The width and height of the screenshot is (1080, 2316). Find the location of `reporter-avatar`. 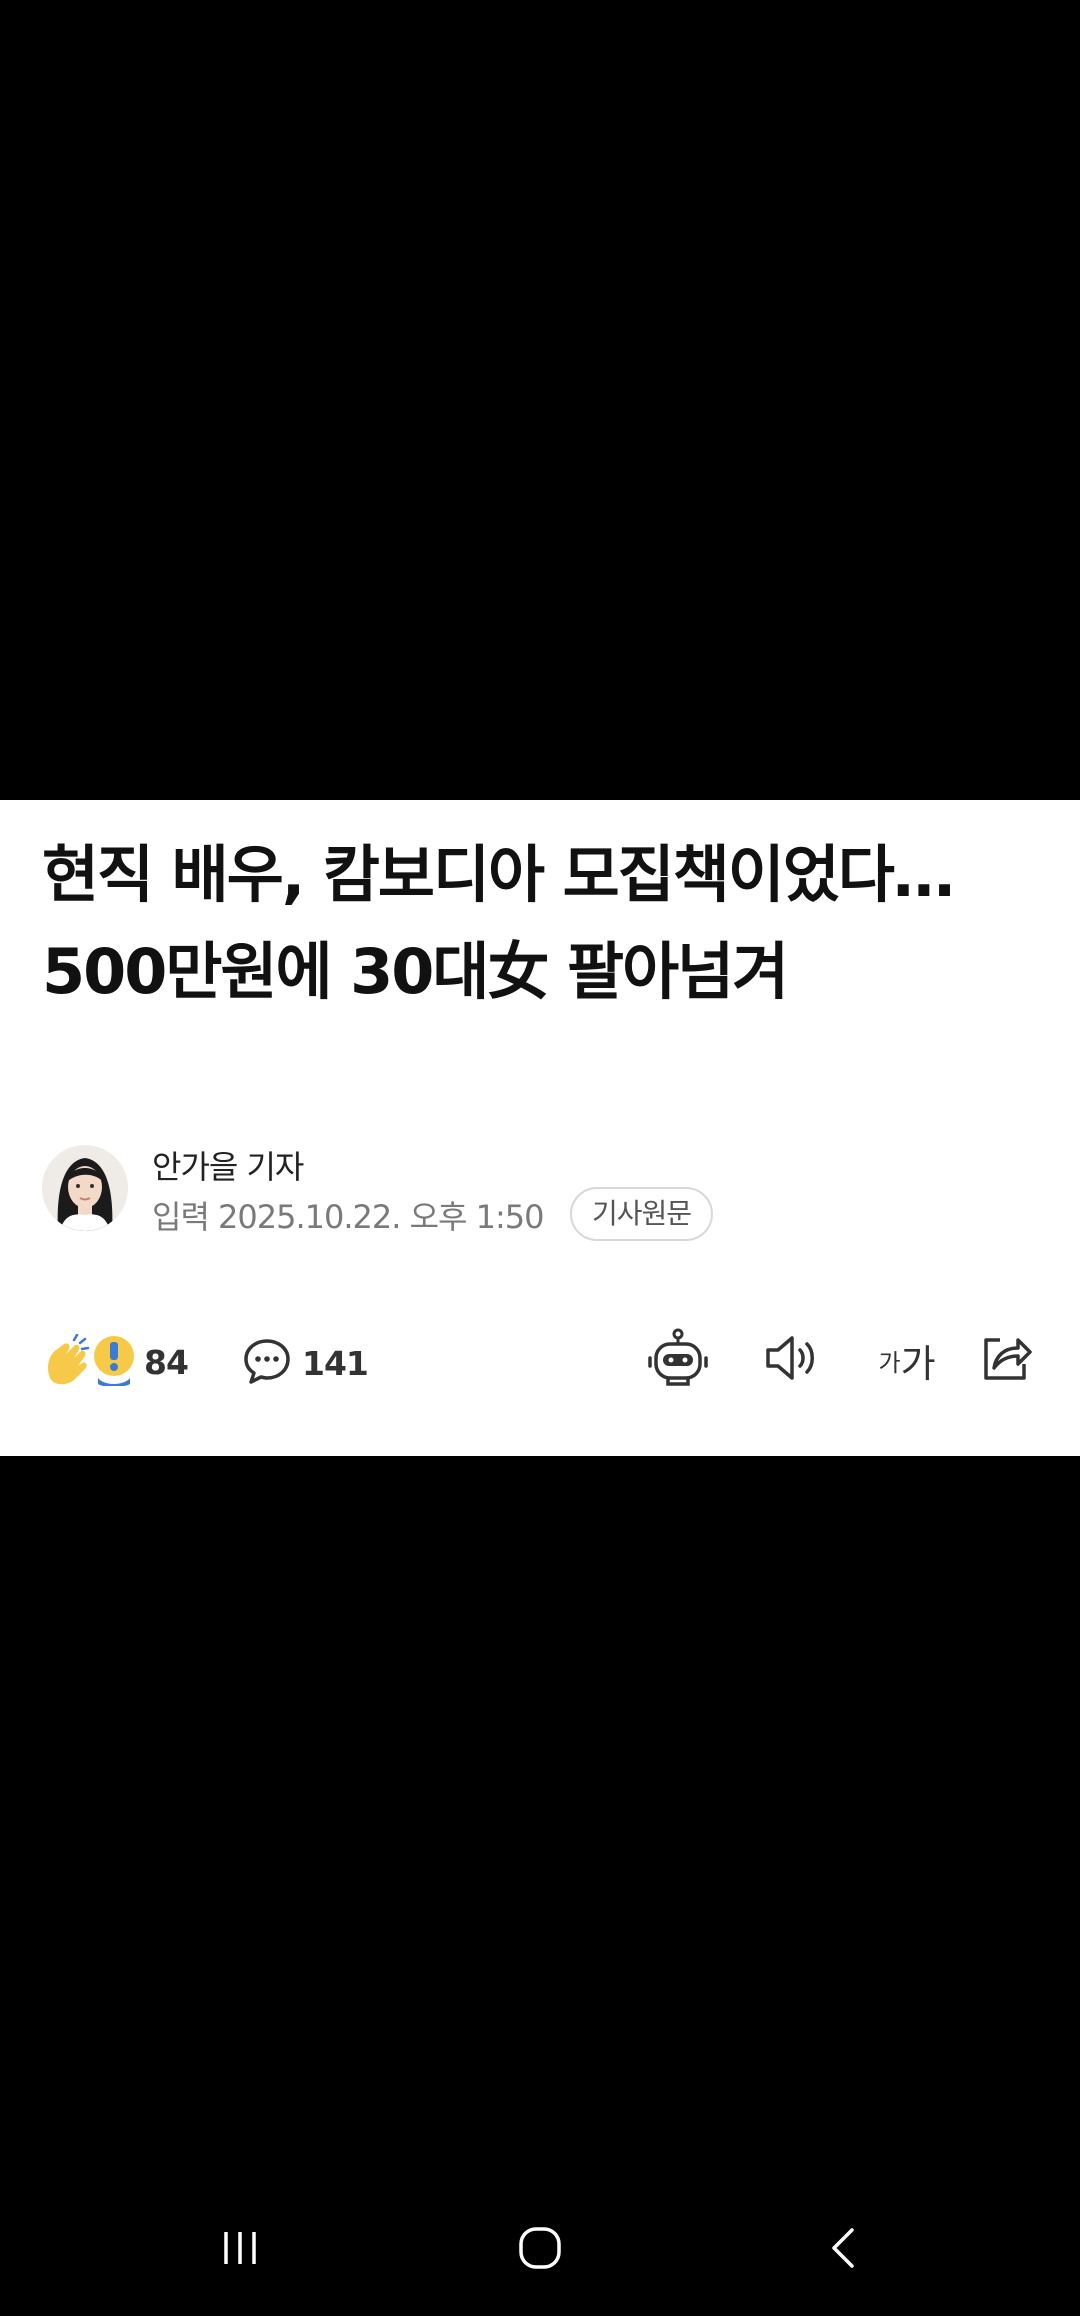

reporter-avatar is located at coordinates (85, 1188).